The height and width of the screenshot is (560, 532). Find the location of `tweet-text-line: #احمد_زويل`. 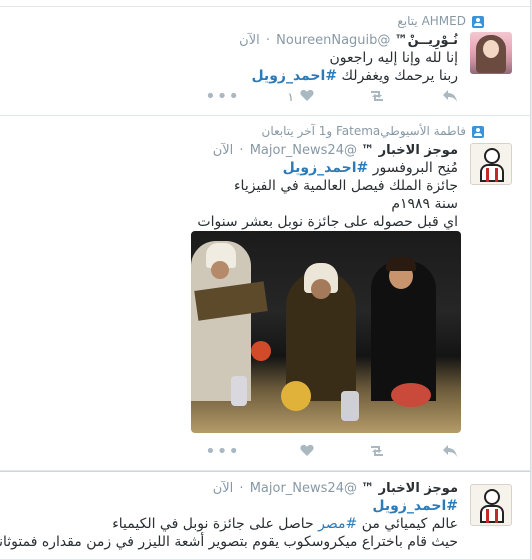

tweet-text-line: #احمد_زويل is located at coordinates (415, 506).